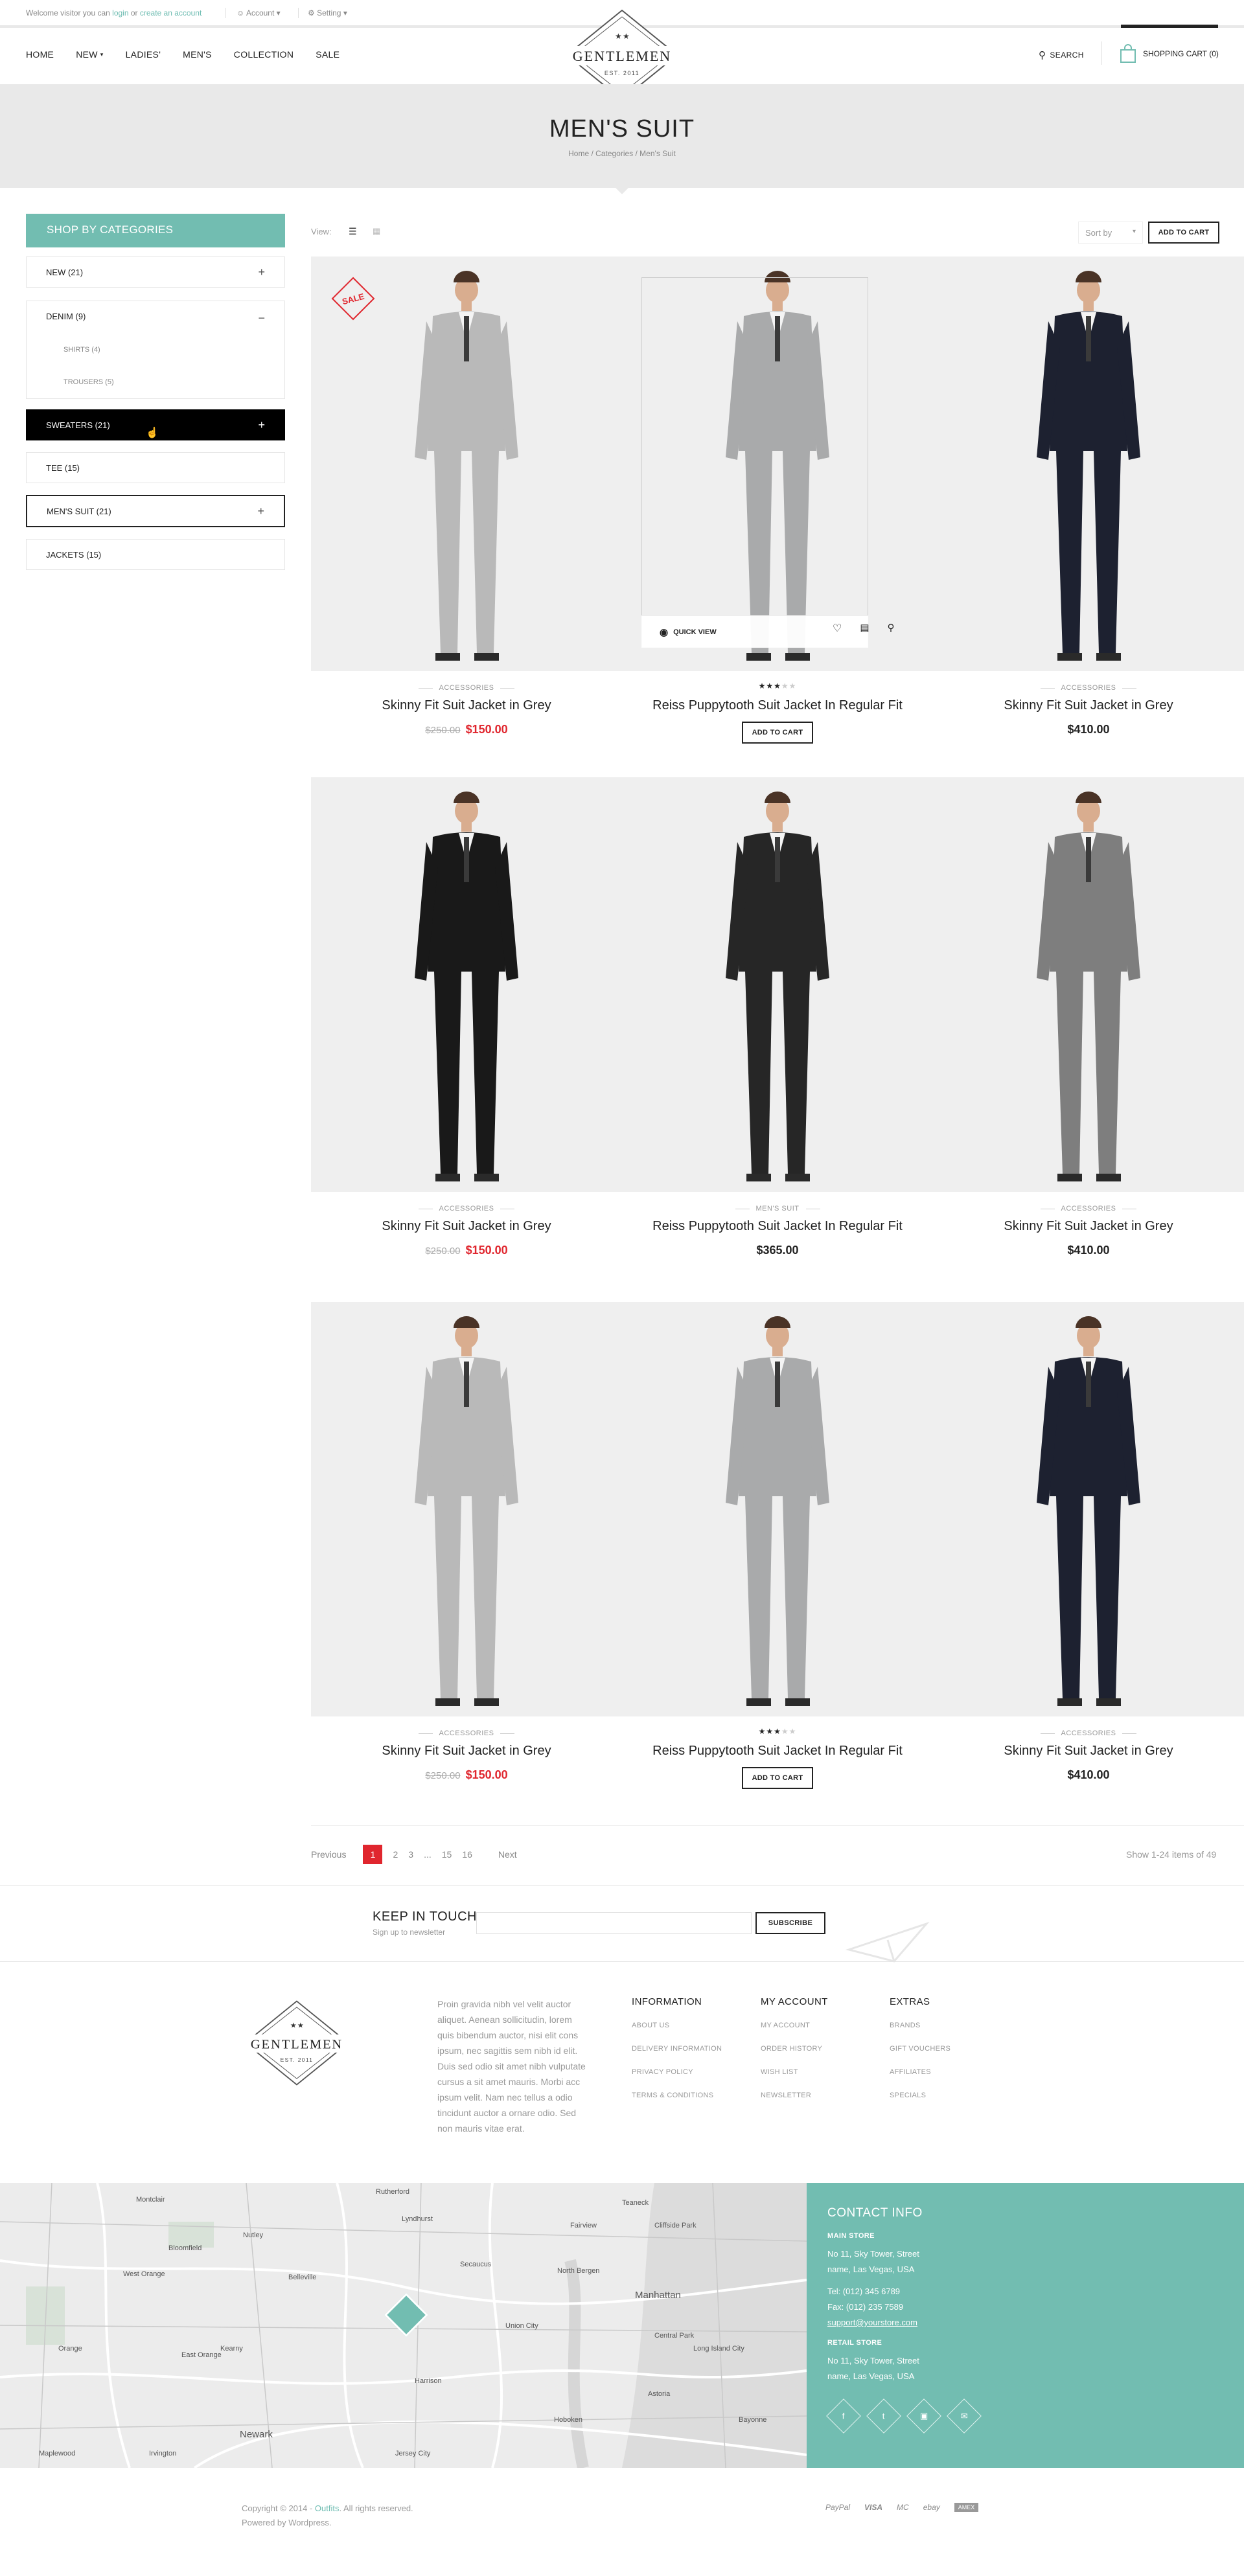  Describe the element at coordinates (843, 2416) in the screenshot. I see `facebook-icon: f` at that location.